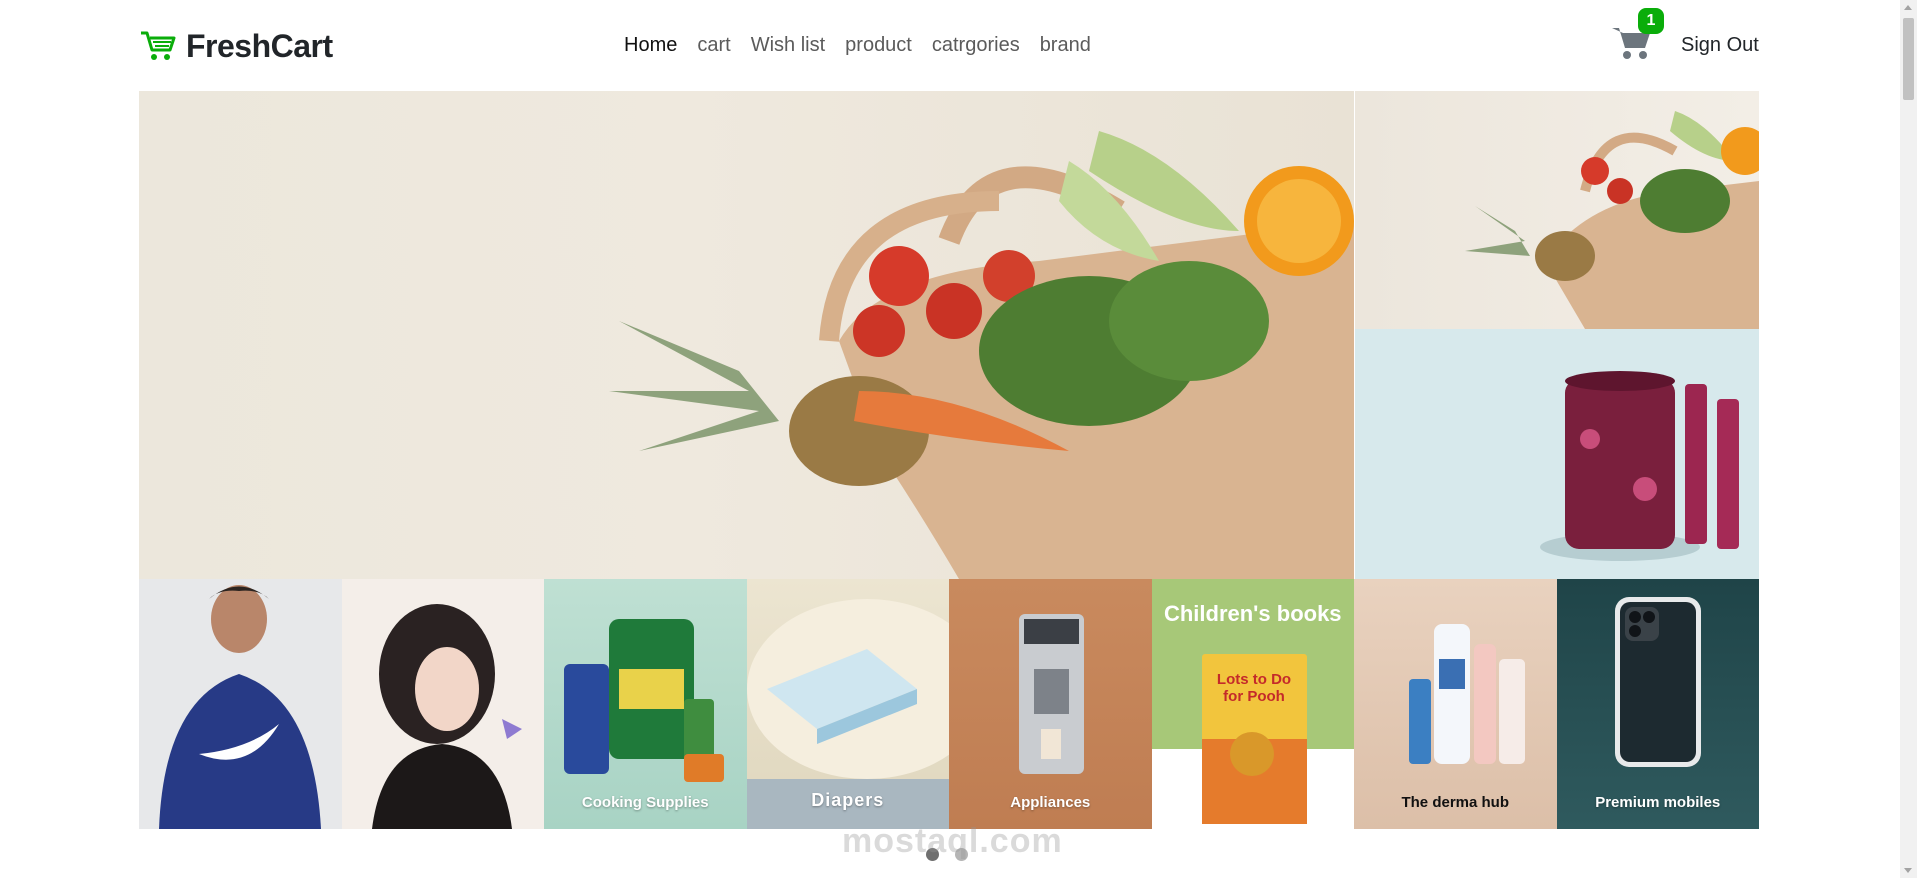 The height and width of the screenshot is (878, 1917). Describe the element at coordinates (442, 704) in the screenshot. I see `category-card-women-fashion` at that location.